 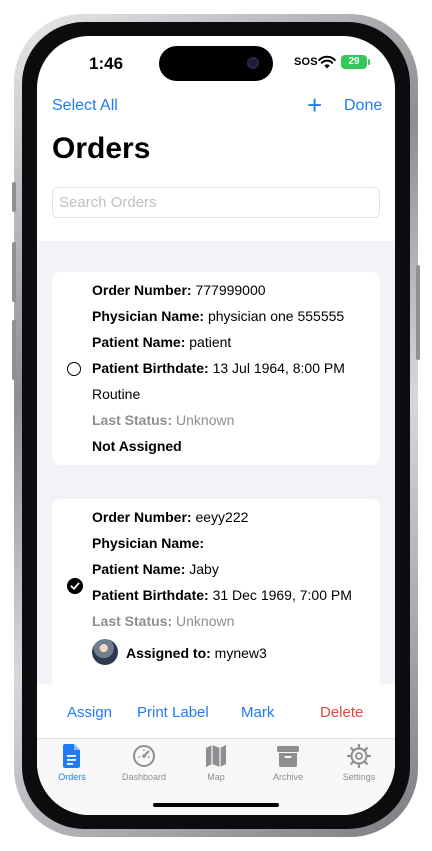 I want to click on delete-button: Delete, so click(x=341, y=712).